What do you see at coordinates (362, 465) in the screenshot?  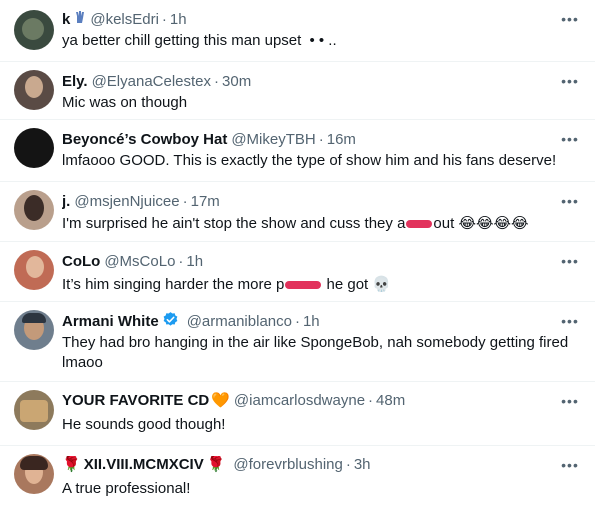 I see `timestamp: 3h` at bounding box center [362, 465].